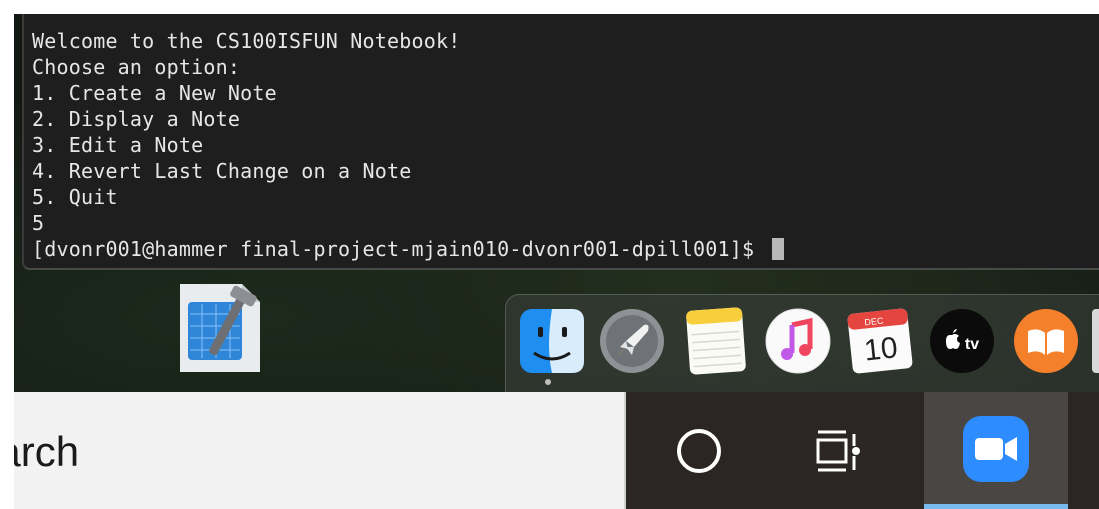 The width and height of the screenshot is (1099, 509). I want to click on windows-taskbar, so click(862, 450).